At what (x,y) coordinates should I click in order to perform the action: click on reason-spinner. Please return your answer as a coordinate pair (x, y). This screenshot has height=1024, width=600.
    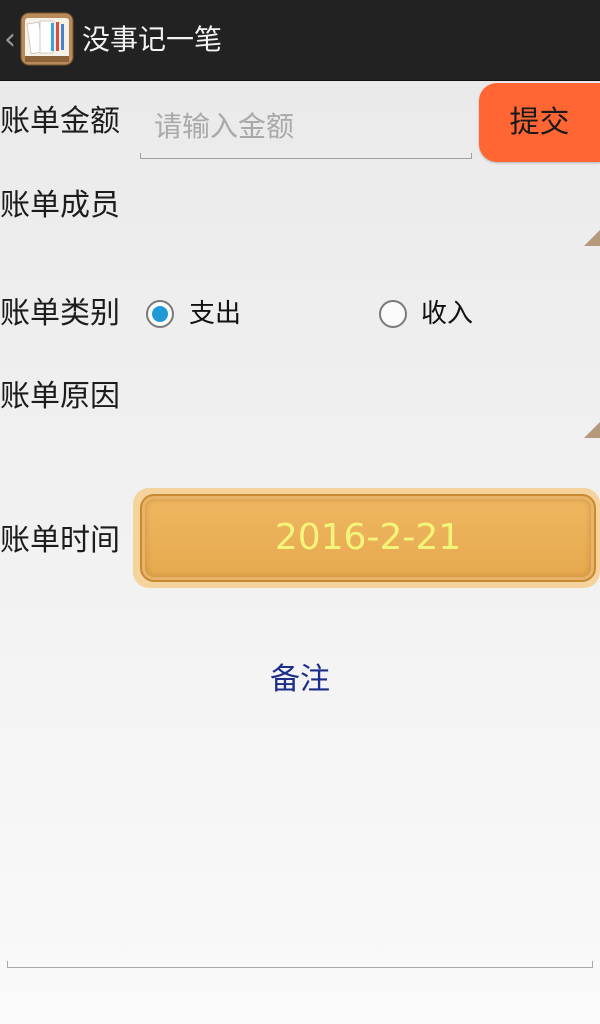
    Looking at the image, I should click on (370, 400).